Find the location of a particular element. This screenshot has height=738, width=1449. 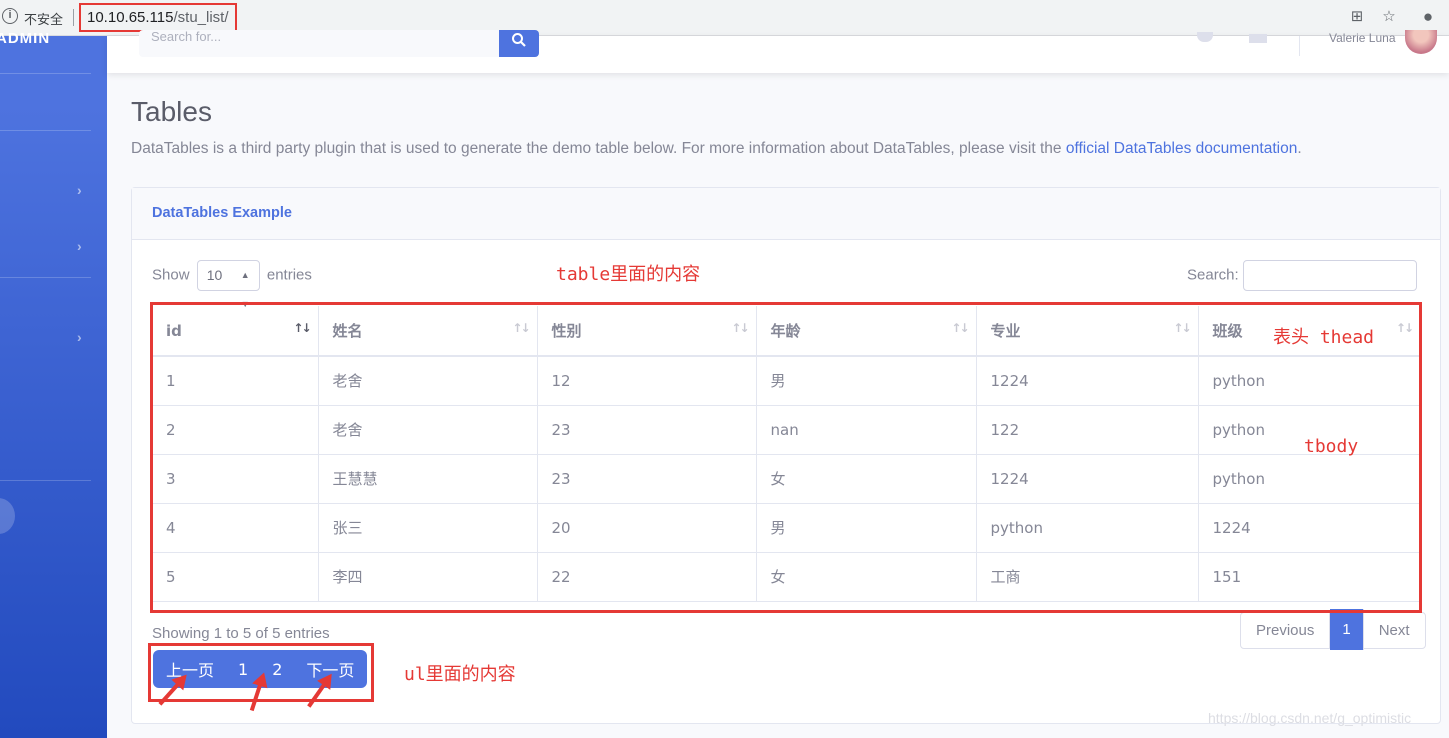

url-path: /stu_list/ is located at coordinates (201, 17).